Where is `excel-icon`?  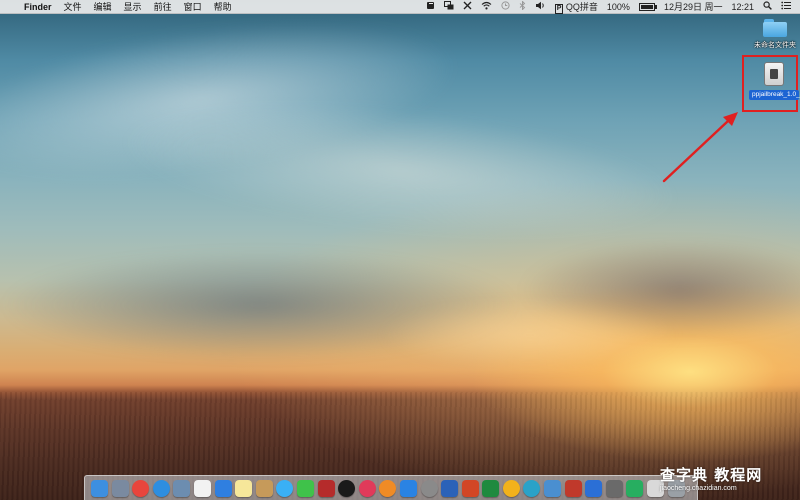
excel-icon is located at coordinates (491, 488).